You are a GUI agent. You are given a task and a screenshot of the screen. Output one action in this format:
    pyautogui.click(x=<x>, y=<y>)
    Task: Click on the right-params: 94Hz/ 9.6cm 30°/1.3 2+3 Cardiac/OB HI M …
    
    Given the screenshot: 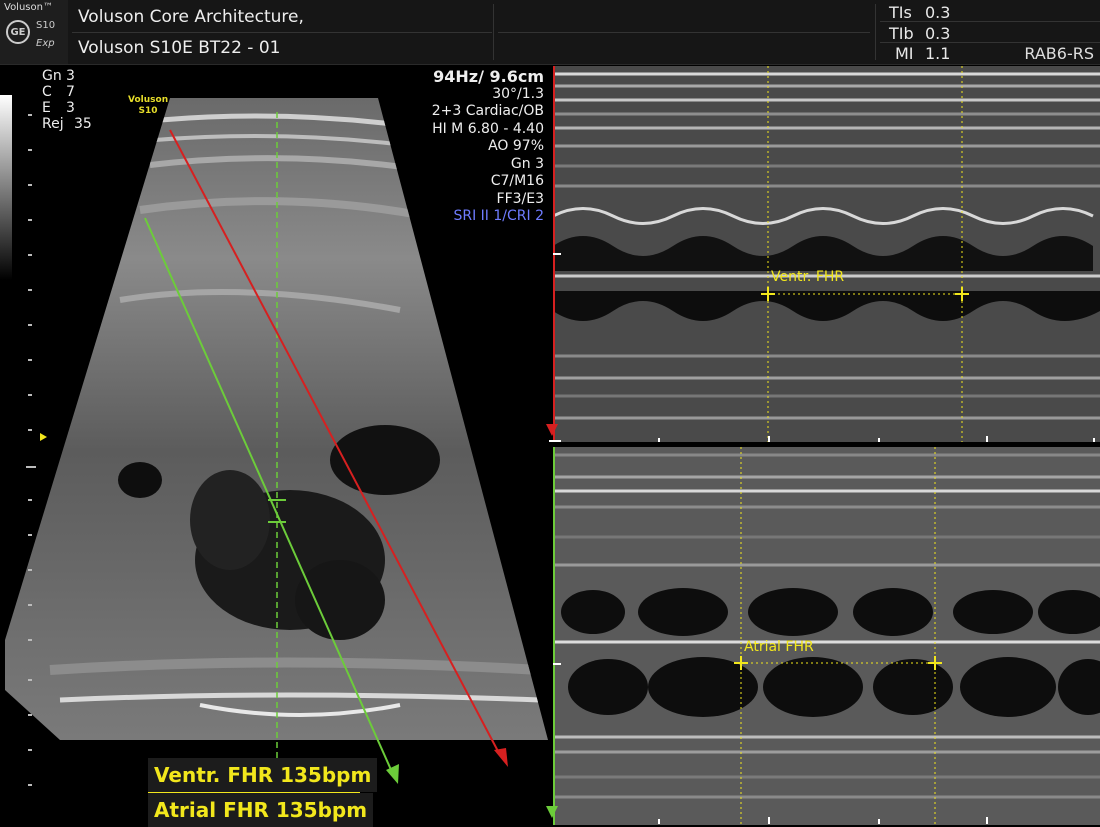 What is the action you would take?
    pyautogui.click(x=487, y=145)
    